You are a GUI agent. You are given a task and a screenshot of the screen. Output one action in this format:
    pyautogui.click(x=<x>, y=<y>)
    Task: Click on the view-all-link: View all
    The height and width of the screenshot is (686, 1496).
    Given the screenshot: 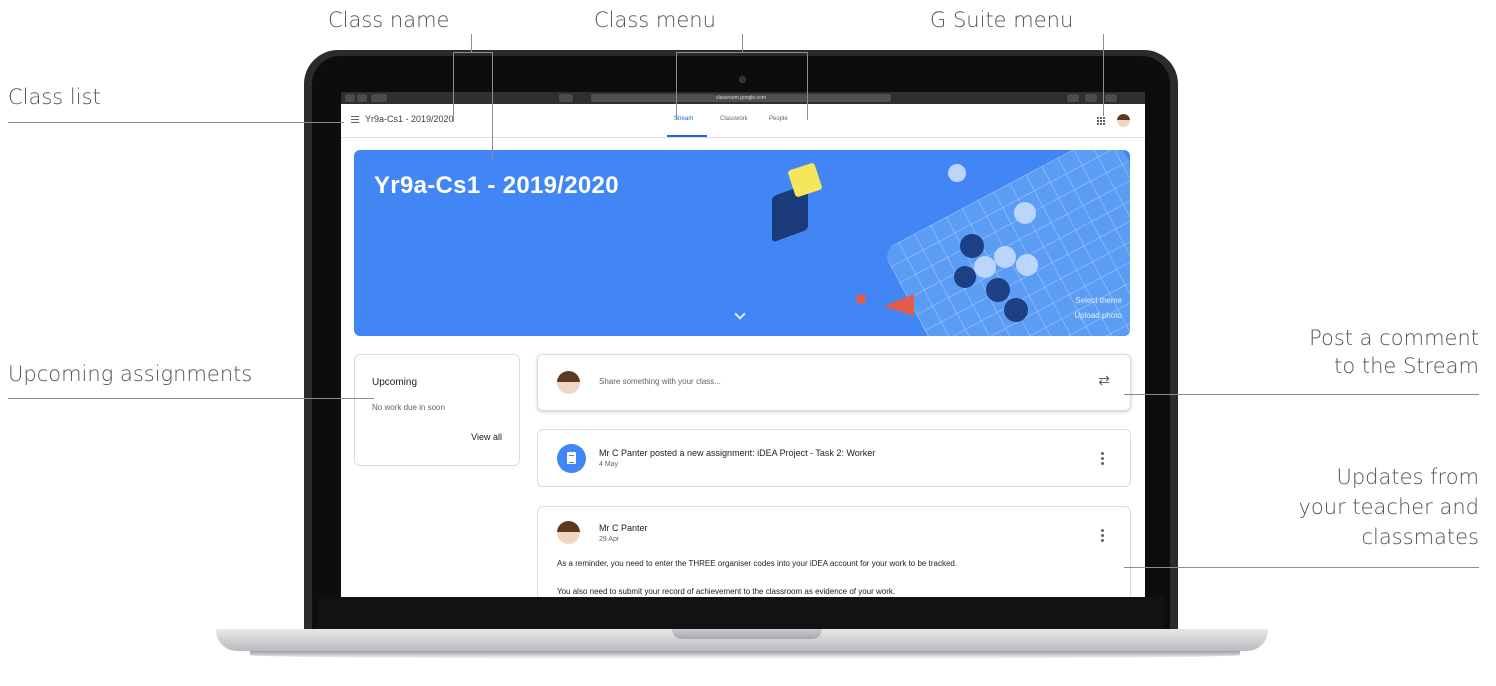 What is the action you would take?
    pyautogui.click(x=486, y=437)
    